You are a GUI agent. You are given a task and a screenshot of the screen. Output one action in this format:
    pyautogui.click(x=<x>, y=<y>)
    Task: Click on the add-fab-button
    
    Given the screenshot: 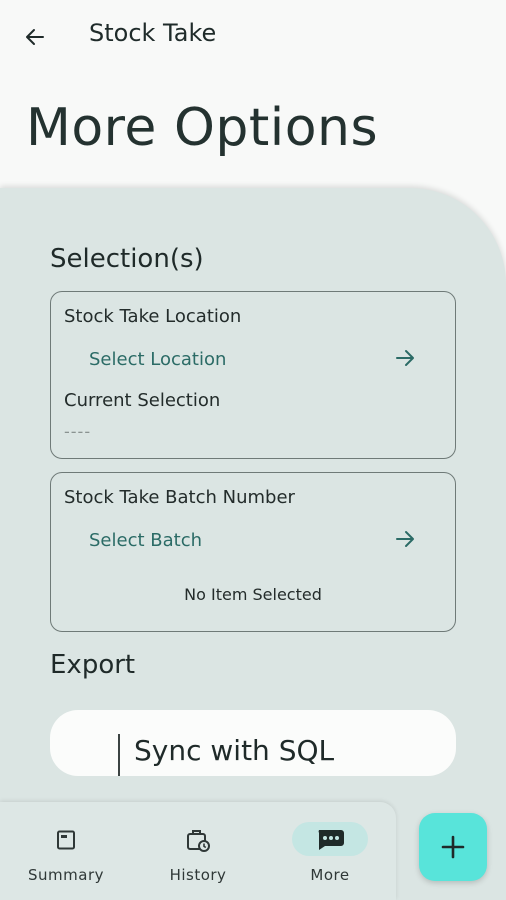 What is the action you would take?
    pyautogui.click(x=453, y=847)
    